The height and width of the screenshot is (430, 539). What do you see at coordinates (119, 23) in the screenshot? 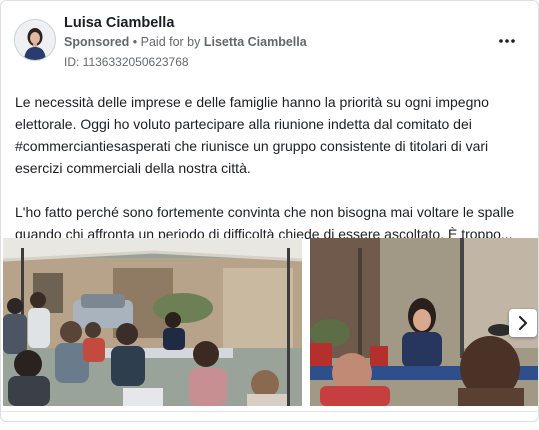
I see `author-name: Luisa Ciambella` at bounding box center [119, 23].